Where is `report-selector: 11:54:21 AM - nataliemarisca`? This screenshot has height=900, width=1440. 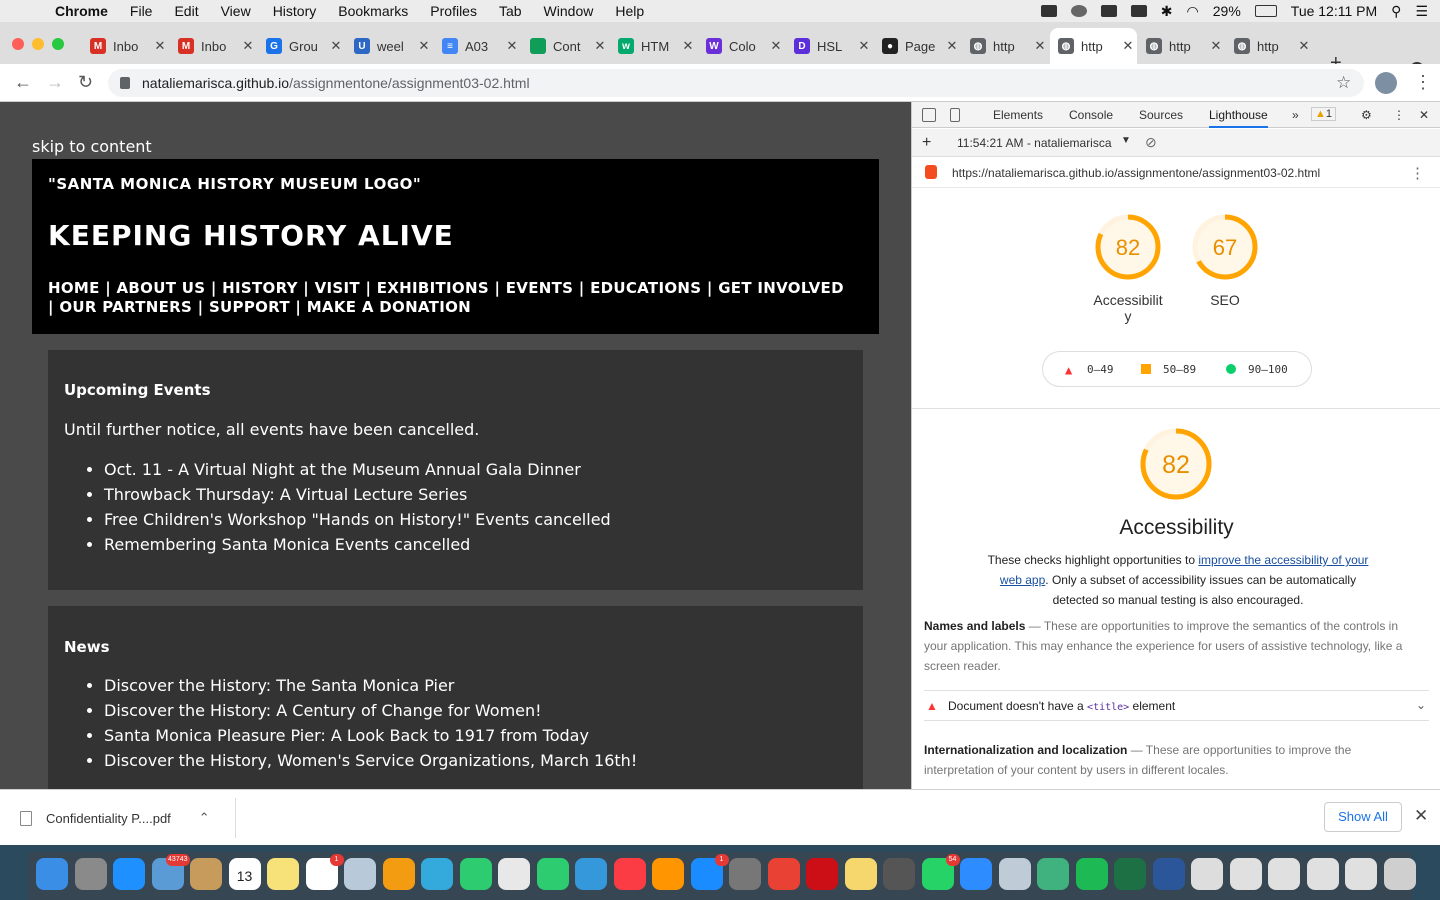 report-selector: 11:54:21 AM - nataliemarisca is located at coordinates (1034, 143).